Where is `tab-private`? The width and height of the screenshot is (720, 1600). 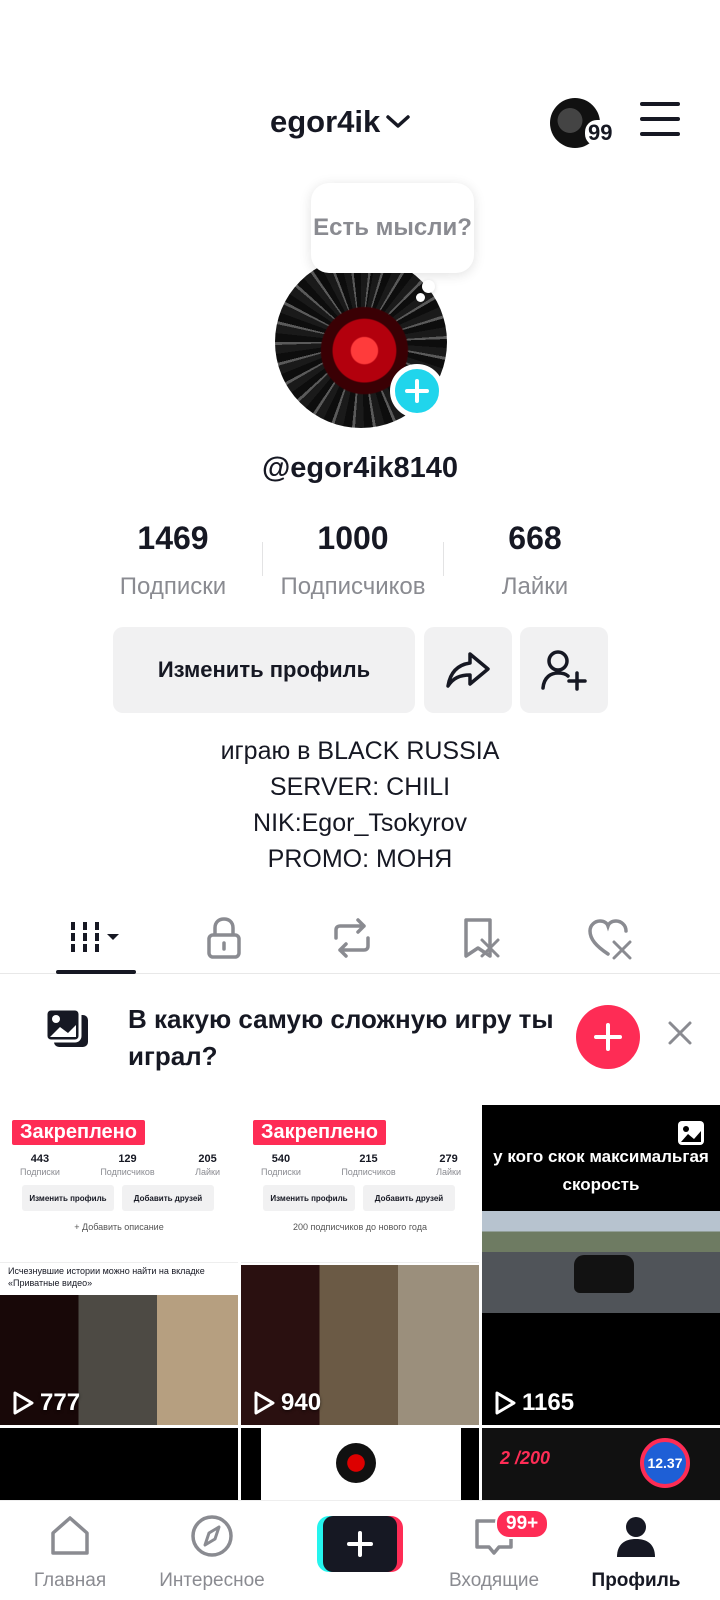 tab-private is located at coordinates (224, 938).